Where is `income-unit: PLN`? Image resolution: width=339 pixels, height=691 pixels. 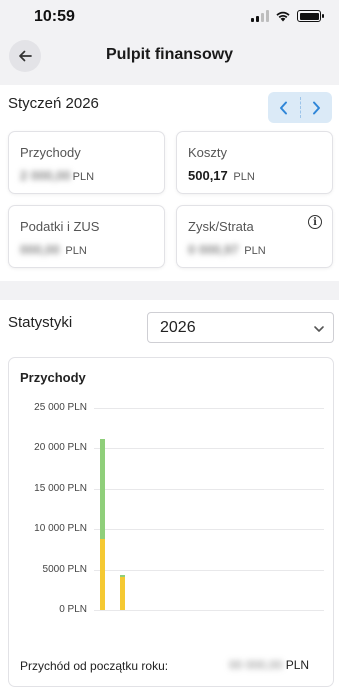
income-unit: PLN is located at coordinates (83, 177).